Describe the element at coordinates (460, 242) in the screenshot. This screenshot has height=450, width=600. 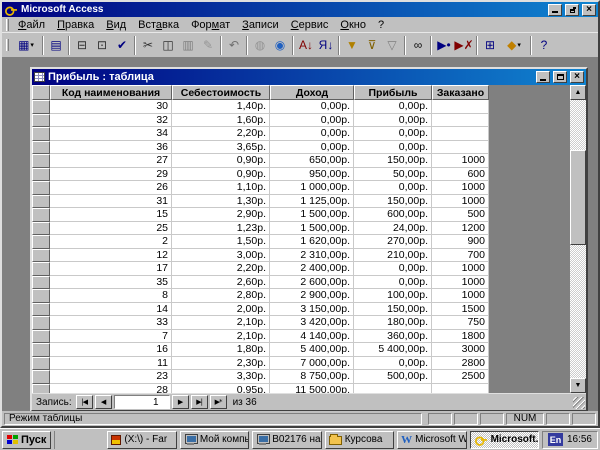
I see `table-cell: 900` at that location.